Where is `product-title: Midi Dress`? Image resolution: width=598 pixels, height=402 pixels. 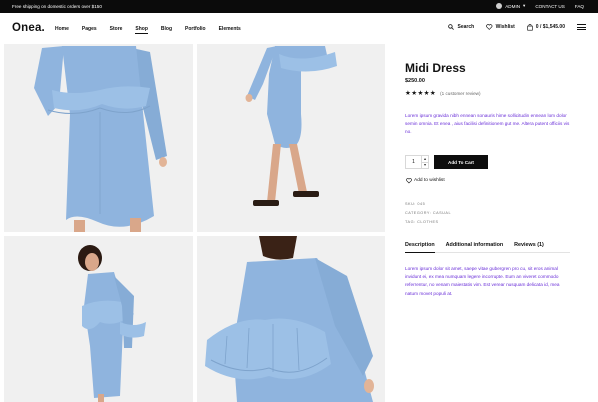 product-title: Midi Dress is located at coordinates (435, 68).